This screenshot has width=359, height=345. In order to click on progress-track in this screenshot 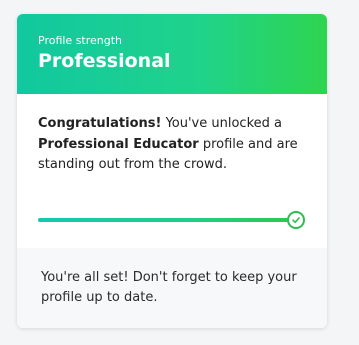, I will do `click(168, 220)`.